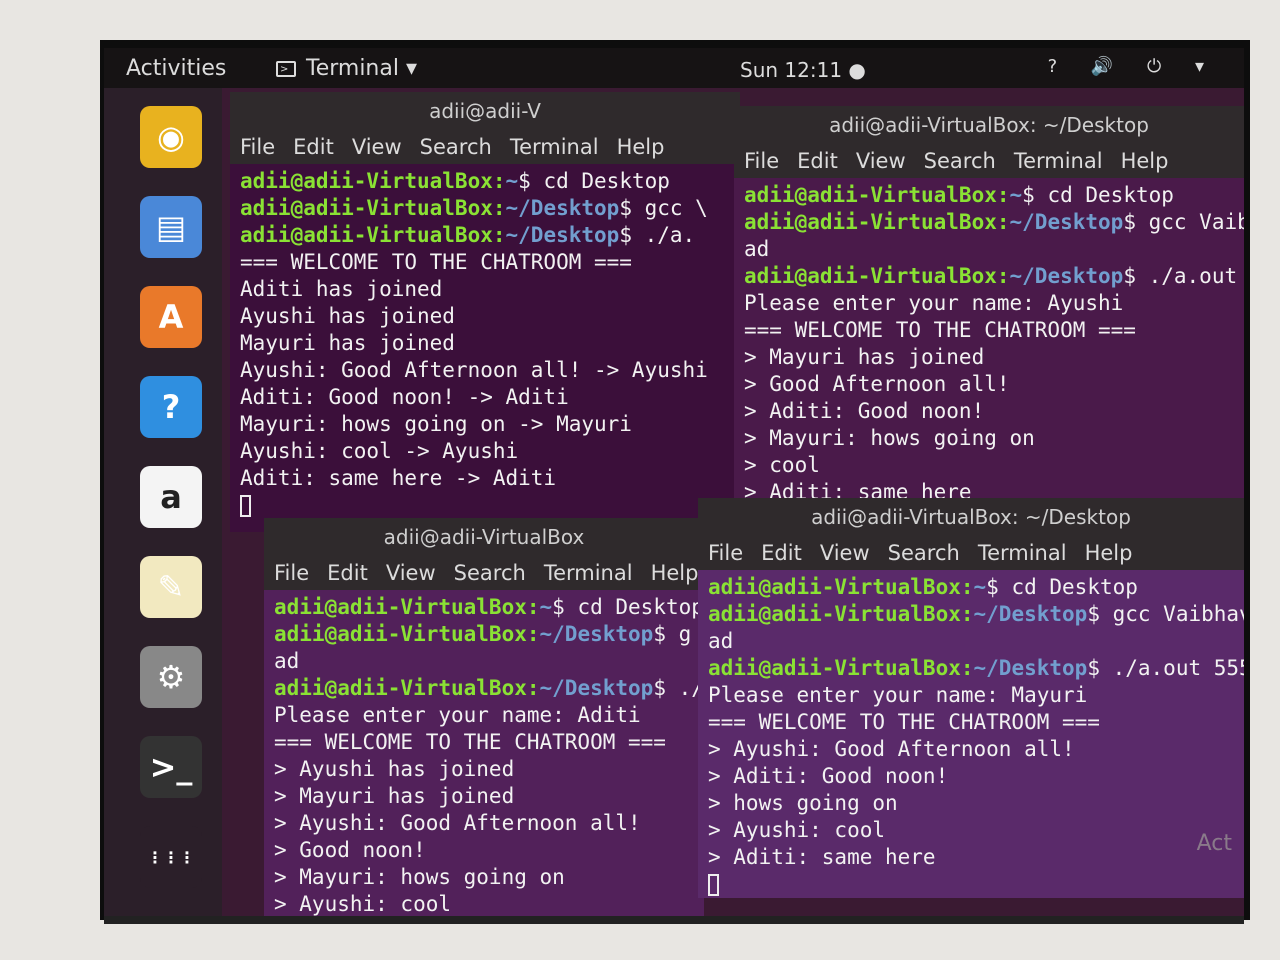  I want to click on menu-bar: File Edit View Search Terminal Help, so click(989, 161).